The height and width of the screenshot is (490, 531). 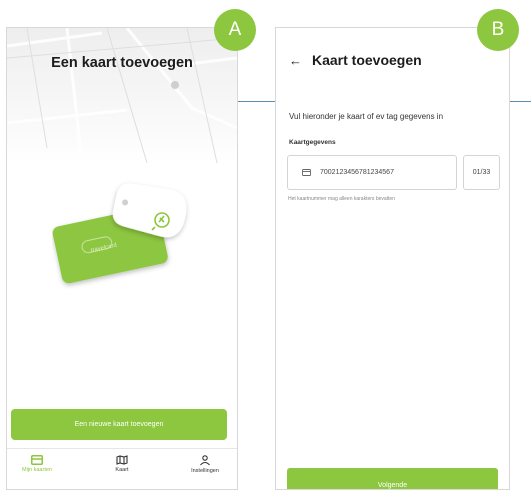 I want to click on map-streets, so click(x=122, y=96).